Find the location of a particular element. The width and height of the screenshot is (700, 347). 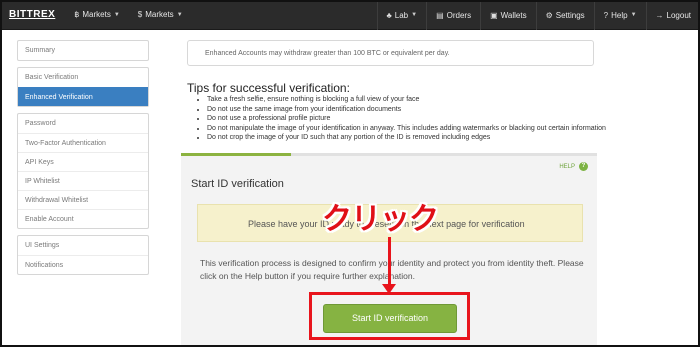

sidebar-group-verification: Basic Verification Enhanced Verification is located at coordinates (83, 87).